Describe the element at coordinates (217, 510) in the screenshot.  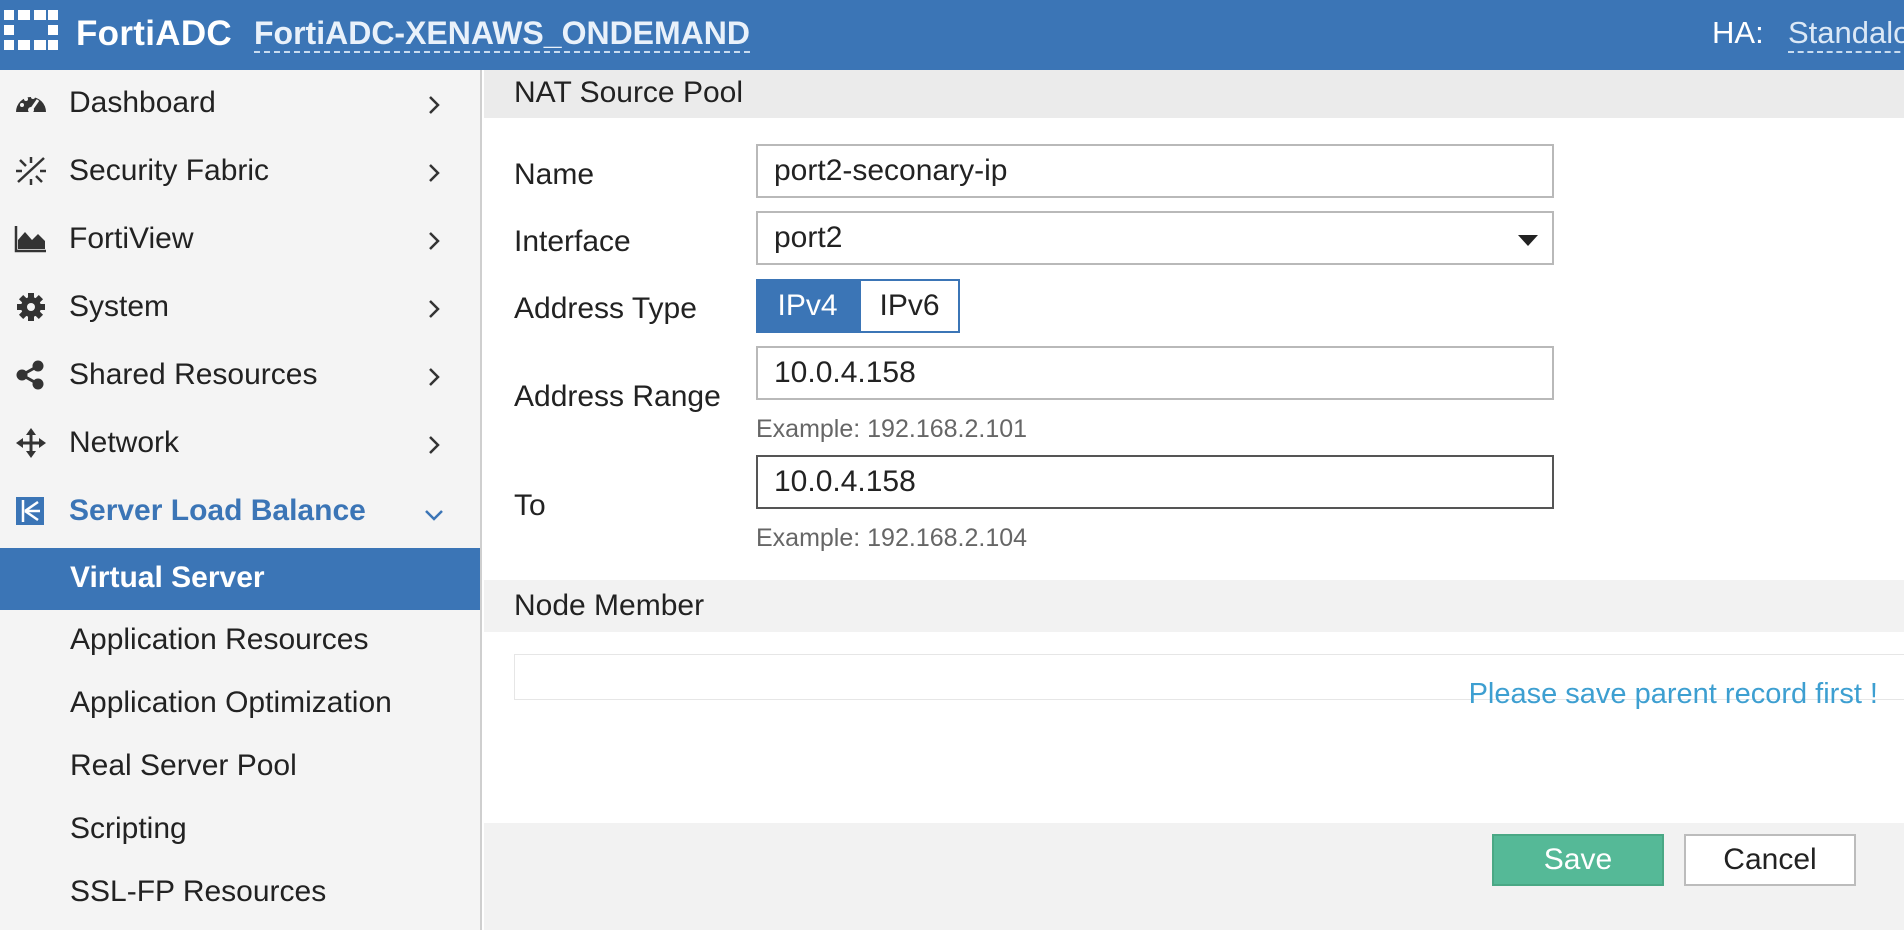
I see `sidebar-item-label: Server Load Balance` at that location.